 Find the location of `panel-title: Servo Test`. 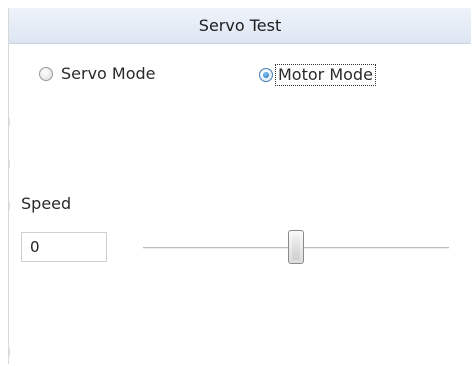

panel-title: Servo Test is located at coordinates (240, 25).